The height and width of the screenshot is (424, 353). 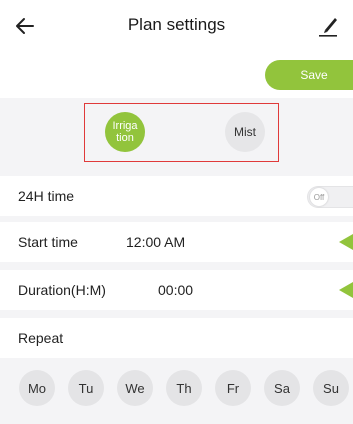 I want to click on label-start-time: Start time, so click(x=48, y=242).